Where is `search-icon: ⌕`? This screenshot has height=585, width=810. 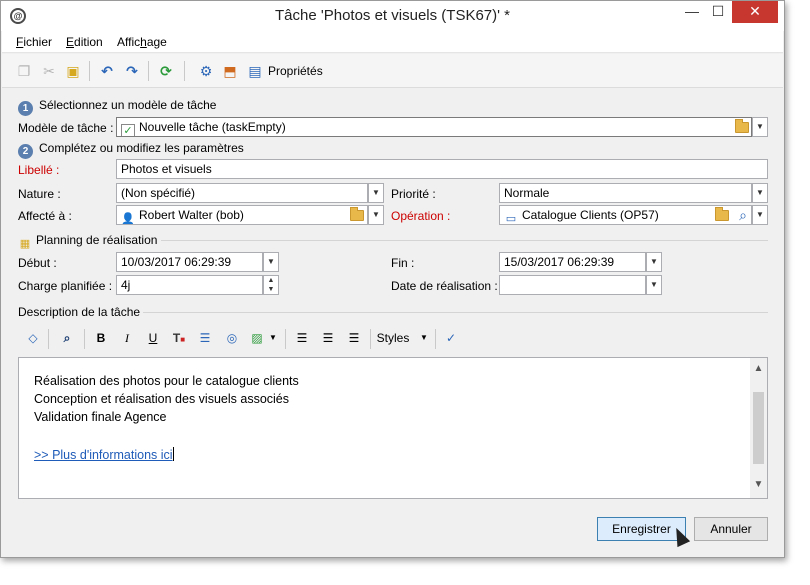 search-icon: ⌕ is located at coordinates (743, 215).